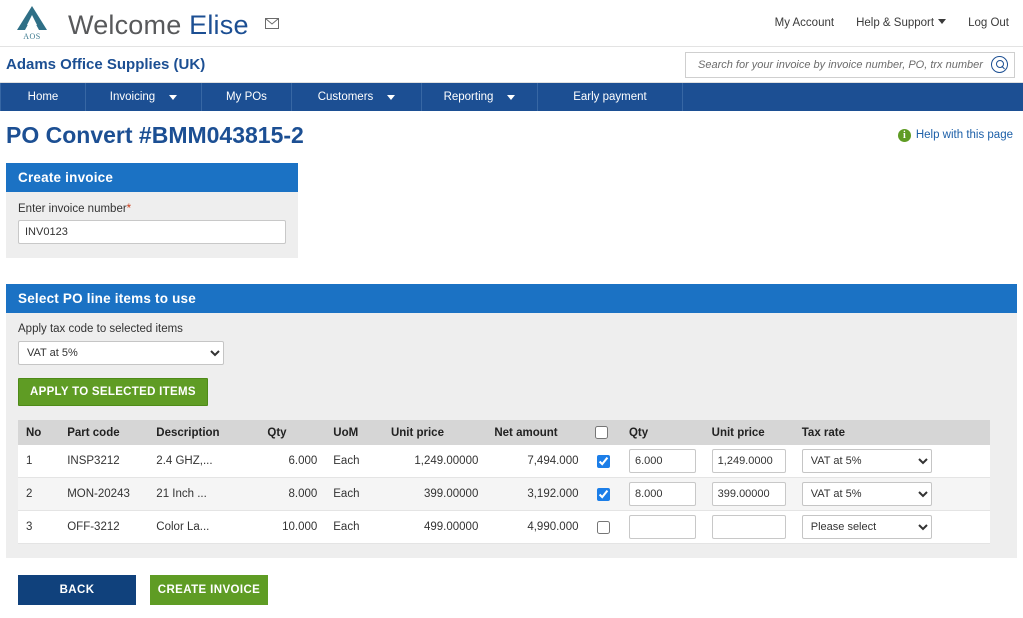 The width and height of the screenshot is (1023, 618). What do you see at coordinates (32, 18) in the screenshot?
I see `aos-triangle-icon` at bounding box center [32, 18].